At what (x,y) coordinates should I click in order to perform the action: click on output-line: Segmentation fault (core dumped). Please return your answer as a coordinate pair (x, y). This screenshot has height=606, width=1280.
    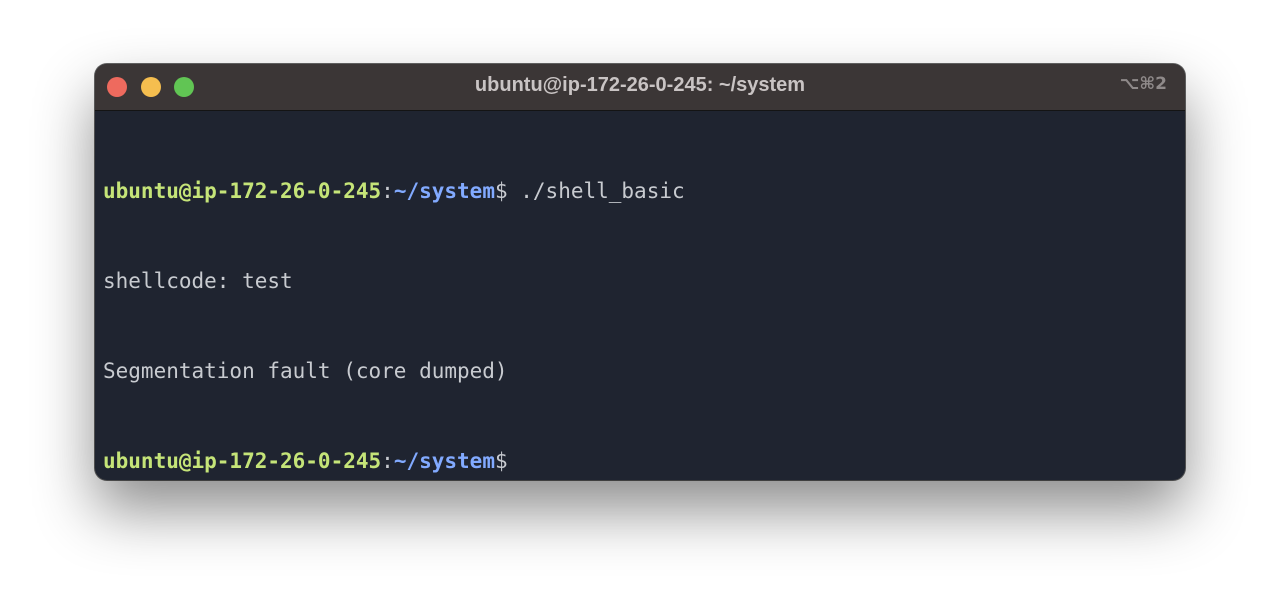
    Looking at the image, I should click on (305, 371).